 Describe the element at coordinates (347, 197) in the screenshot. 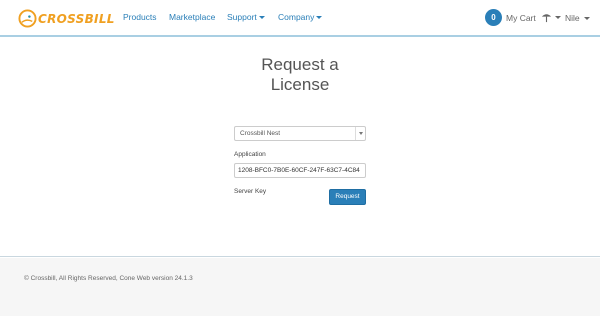

I see `request-button: Request` at that location.